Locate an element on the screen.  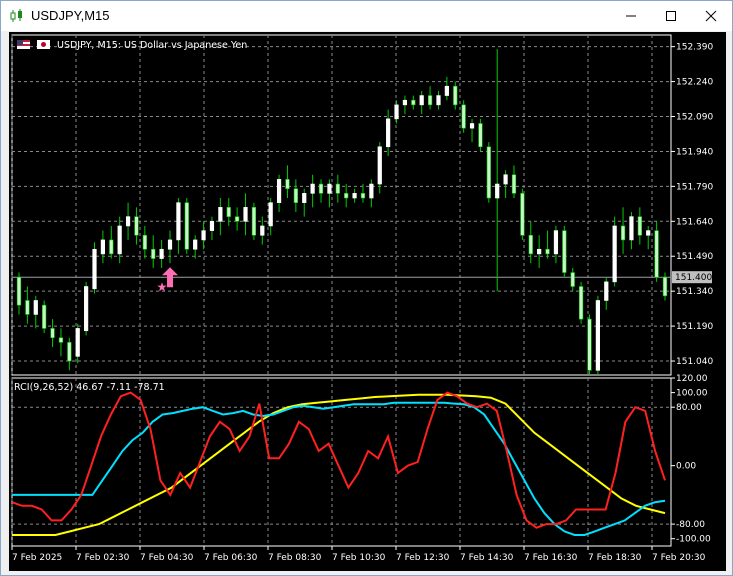
maximize-button is located at coordinates (671, 16).